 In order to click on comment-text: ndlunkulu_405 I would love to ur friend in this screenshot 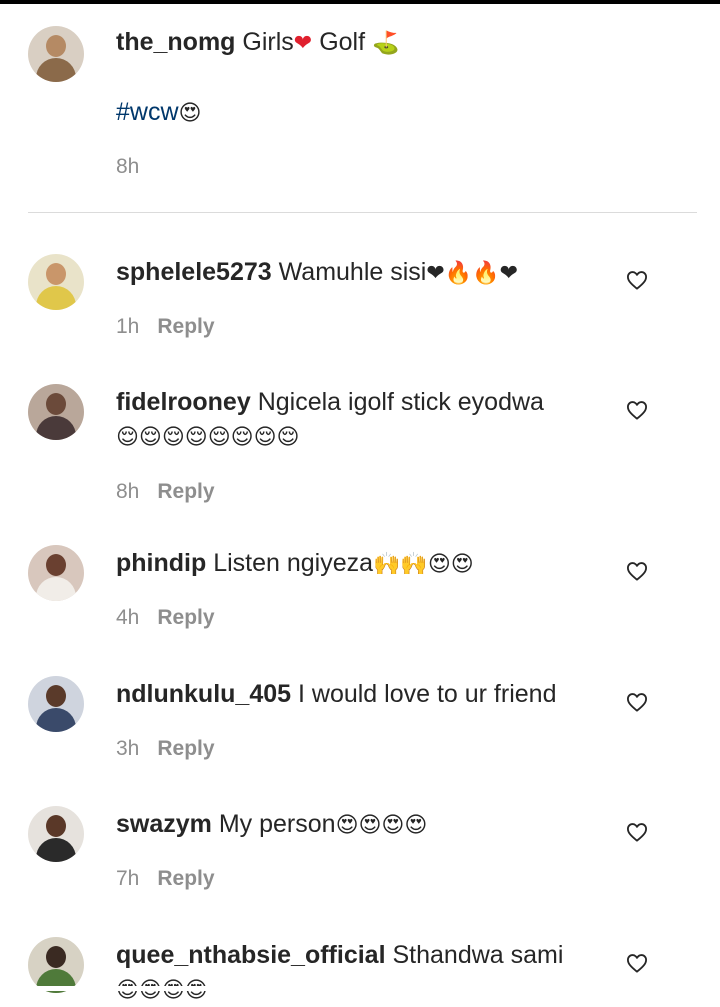, I will do `click(336, 694)`.